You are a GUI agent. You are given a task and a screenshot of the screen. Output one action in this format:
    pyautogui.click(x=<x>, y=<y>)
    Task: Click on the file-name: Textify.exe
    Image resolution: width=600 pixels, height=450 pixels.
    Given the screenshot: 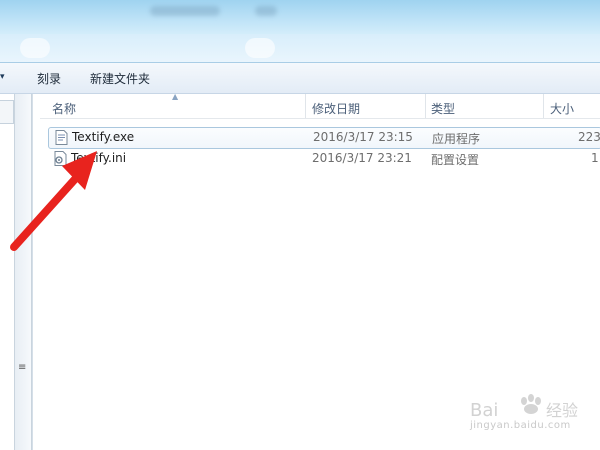 What is the action you would take?
    pyautogui.click(x=103, y=137)
    